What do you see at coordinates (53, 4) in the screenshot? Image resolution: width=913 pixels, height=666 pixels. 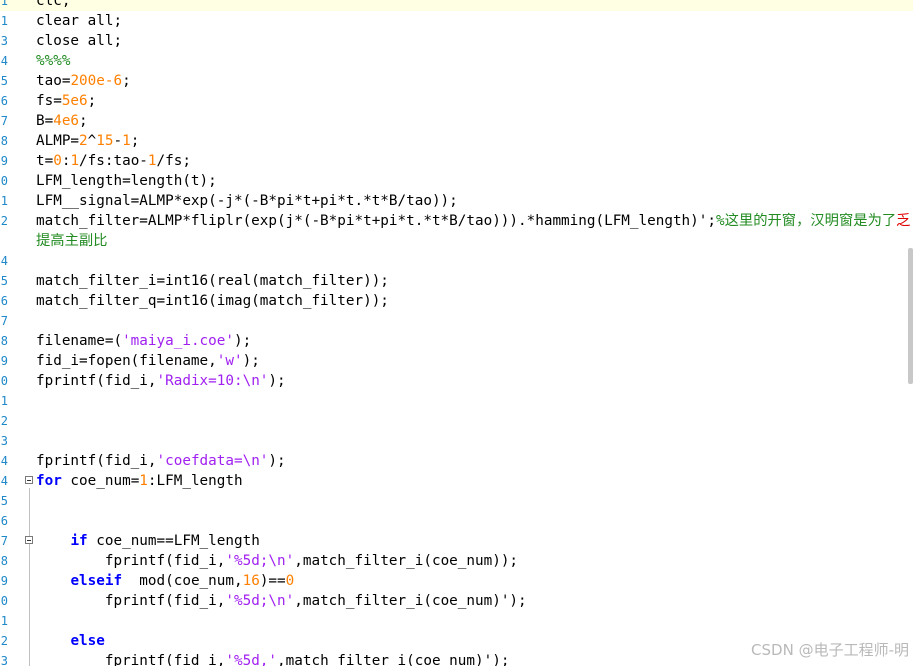 I see `code-token: clc;` at bounding box center [53, 4].